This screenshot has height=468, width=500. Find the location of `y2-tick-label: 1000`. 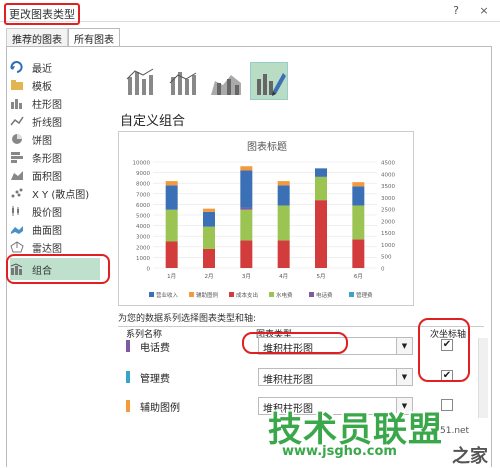

y2-tick-label: 1000 is located at coordinates (388, 246).